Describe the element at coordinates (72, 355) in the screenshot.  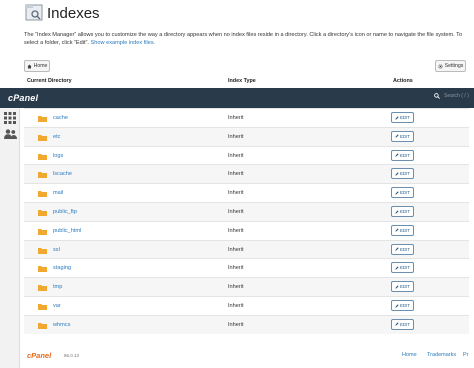
I see `footer-version: 86.0.13` at that location.